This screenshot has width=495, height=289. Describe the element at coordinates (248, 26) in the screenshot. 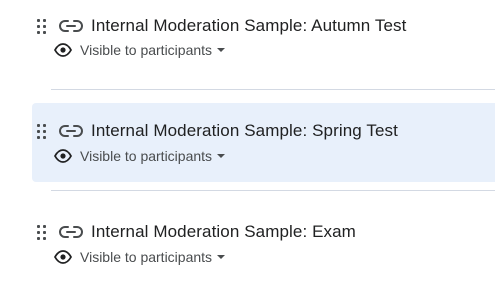

I see `item-title: Internal Moderation Sample: Autumn Test` at that location.